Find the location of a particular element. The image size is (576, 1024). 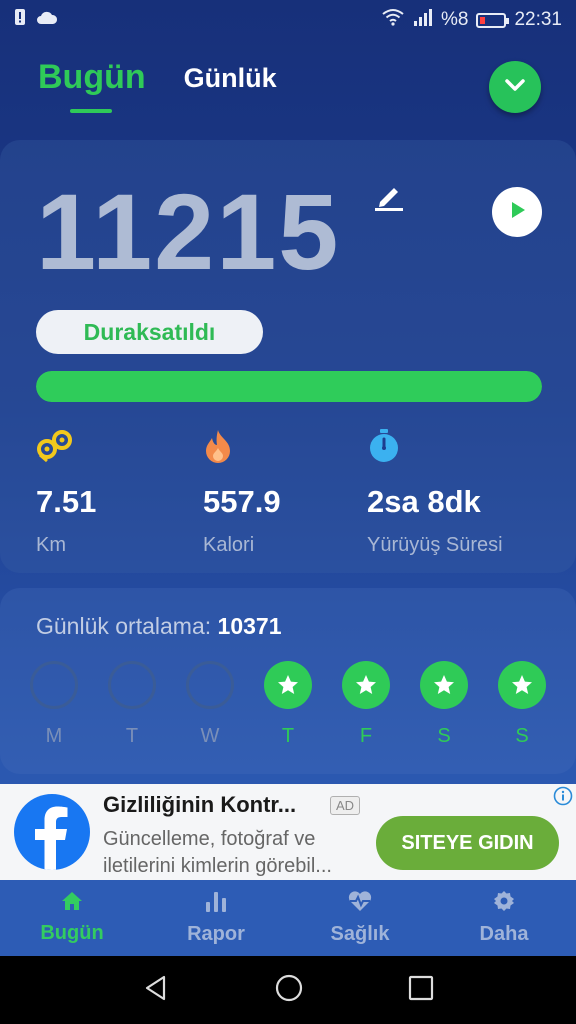

nav-item-more: Daha is located at coordinates (504, 918).